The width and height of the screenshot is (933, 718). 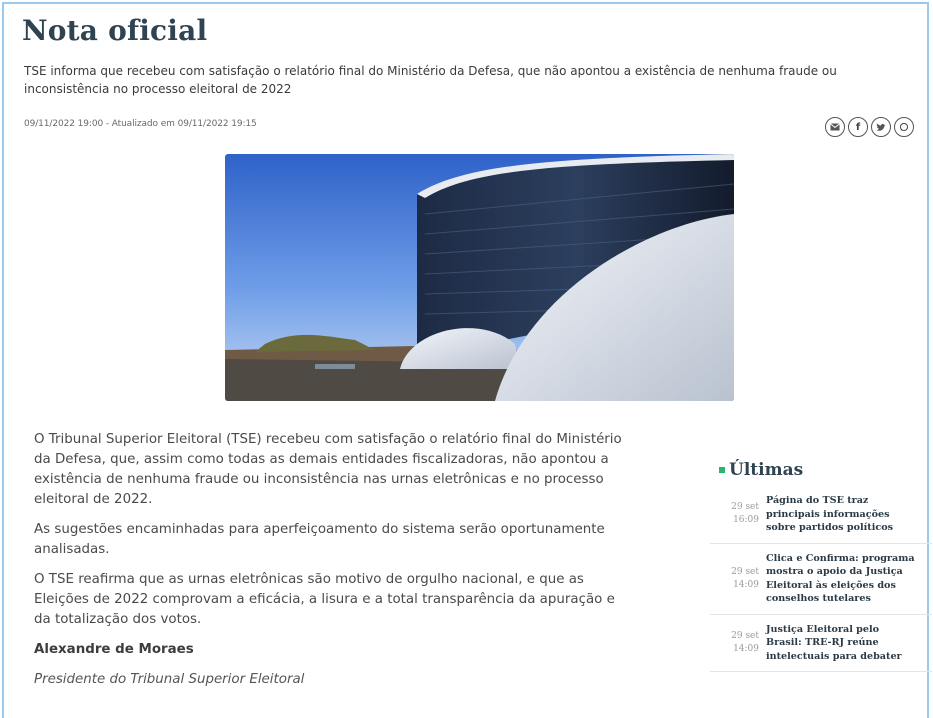 I want to click on facebook-icon: f, so click(x=858, y=127).